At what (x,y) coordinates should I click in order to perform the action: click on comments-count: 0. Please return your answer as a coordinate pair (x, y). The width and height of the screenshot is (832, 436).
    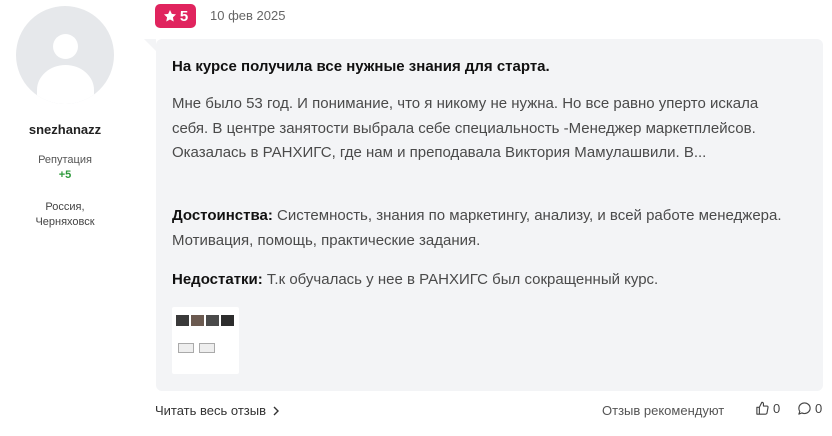
    Looking at the image, I should click on (819, 408).